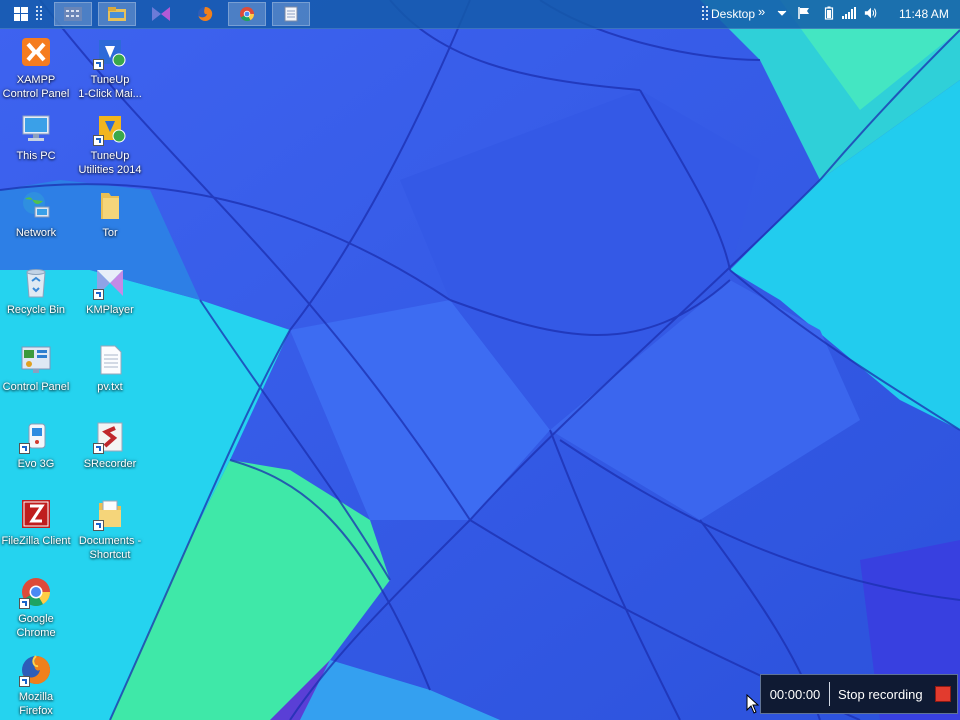 The image size is (960, 720). What do you see at coordinates (36, 360) in the screenshot?
I see `control-panel-icon` at bounding box center [36, 360].